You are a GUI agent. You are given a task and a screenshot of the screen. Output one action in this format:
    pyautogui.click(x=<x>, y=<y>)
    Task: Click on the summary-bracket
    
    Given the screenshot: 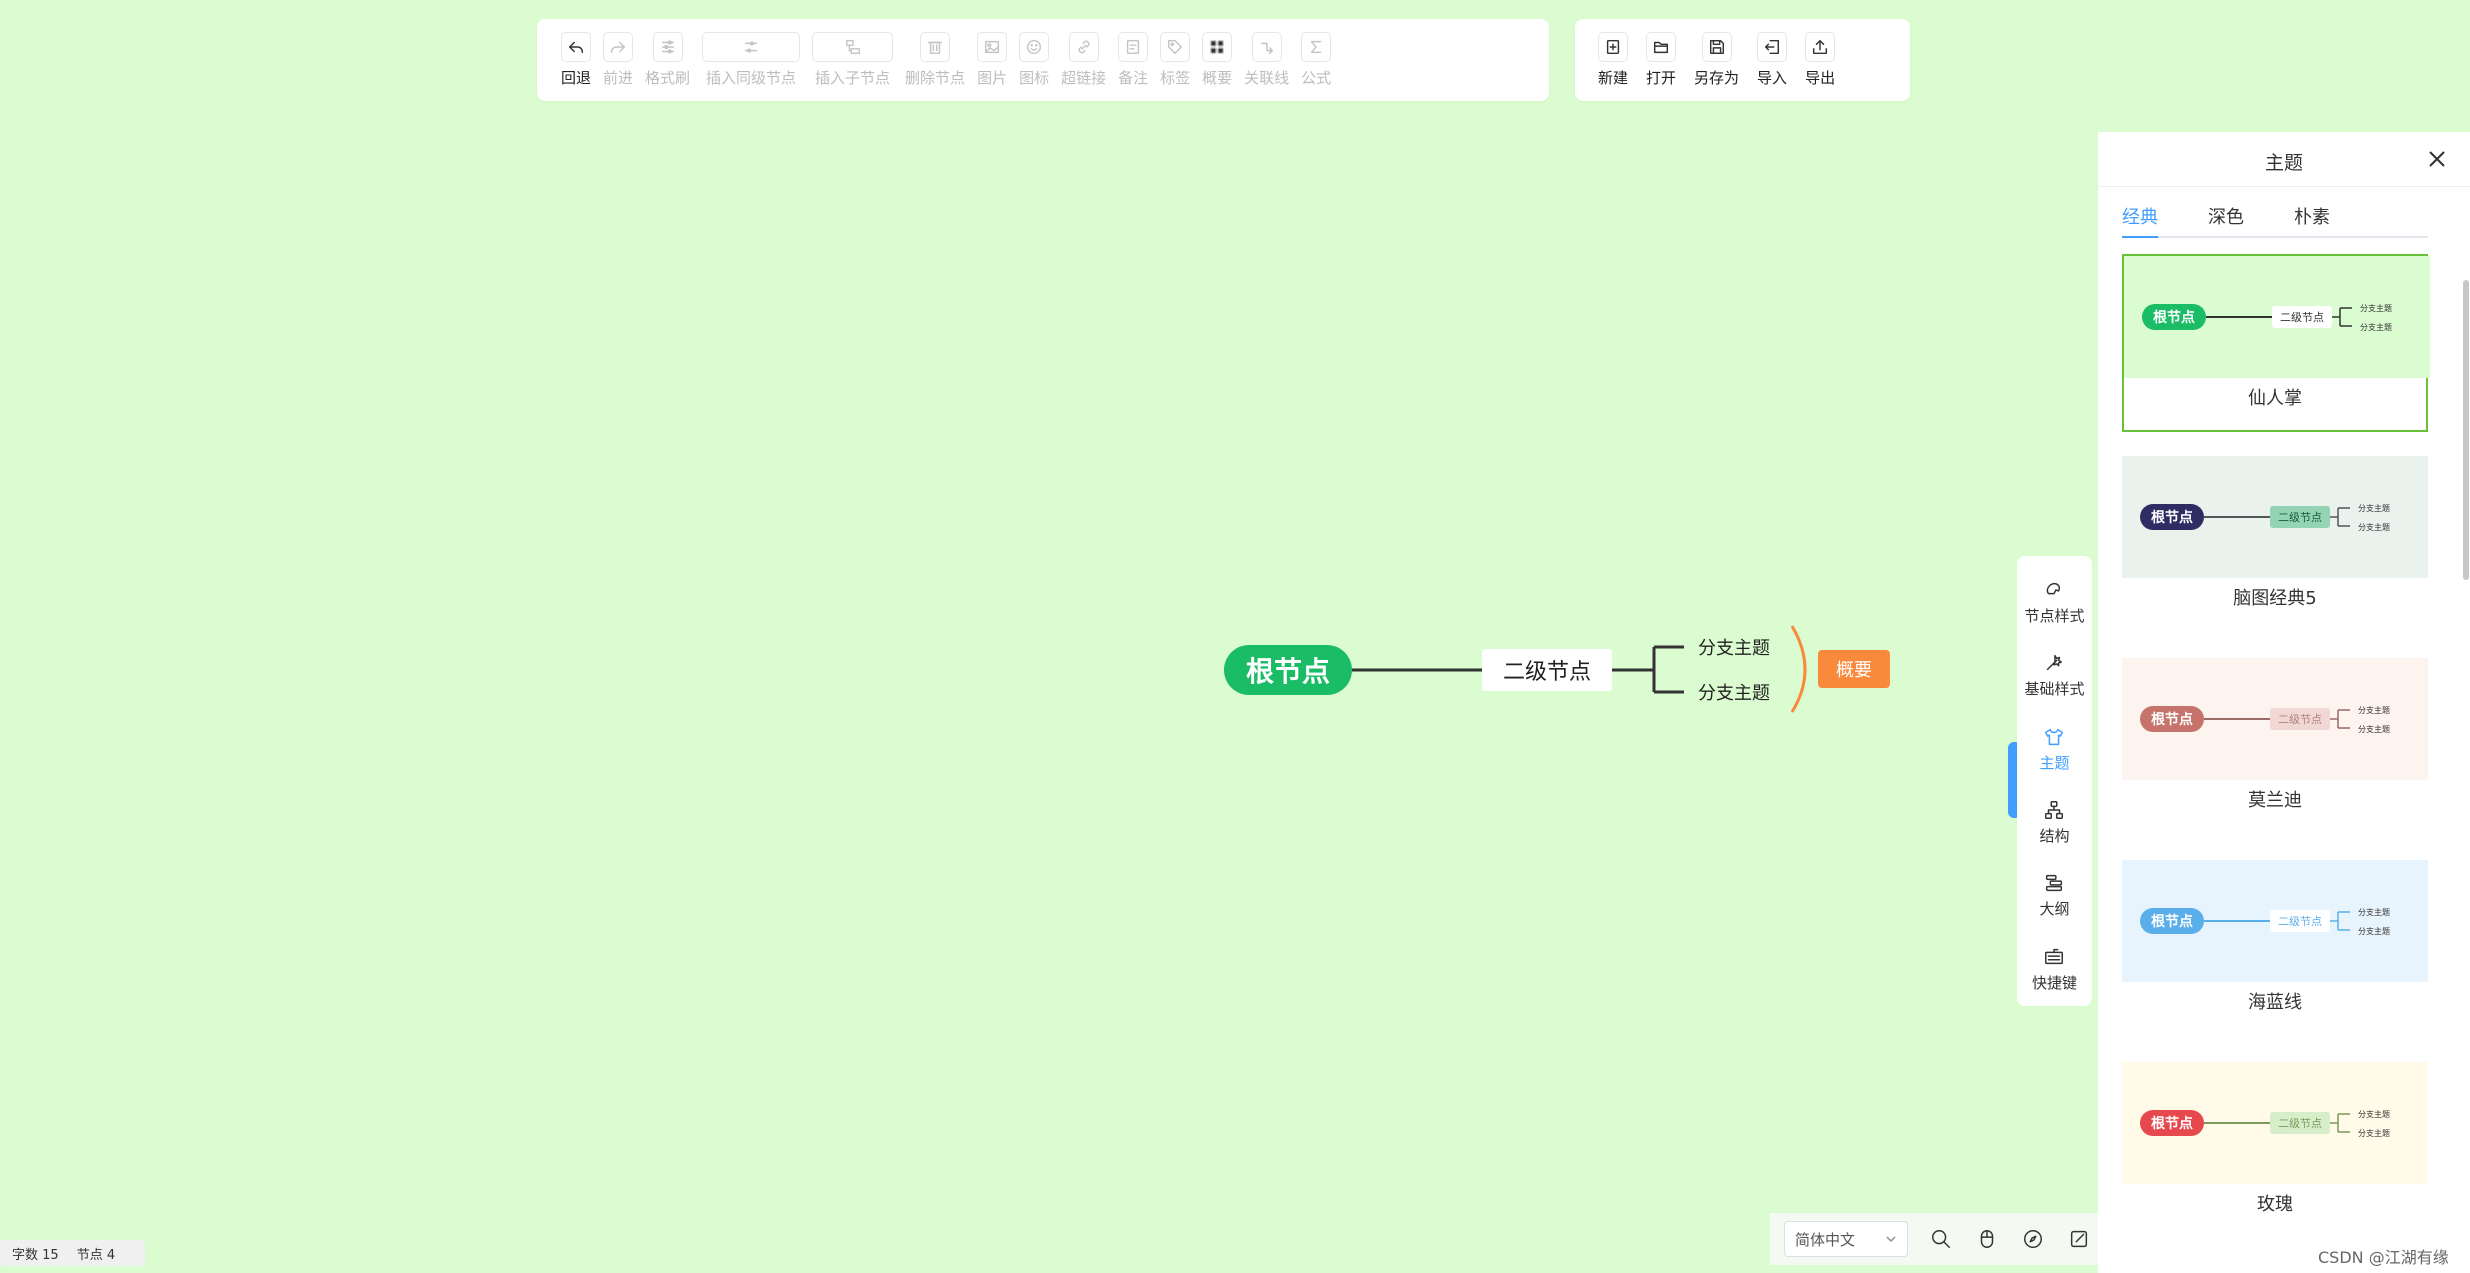 What is the action you would take?
    pyautogui.click(x=1798, y=669)
    